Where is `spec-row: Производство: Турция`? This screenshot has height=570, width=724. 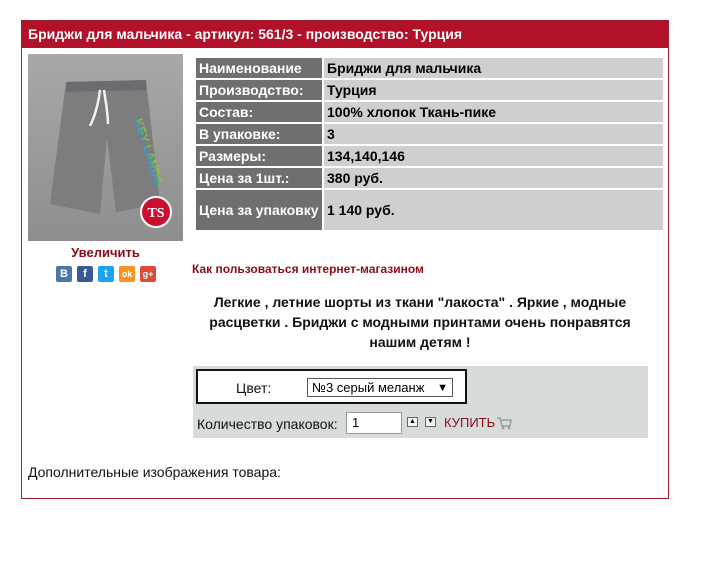
spec-row: Производство: Турция is located at coordinates (429, 90).